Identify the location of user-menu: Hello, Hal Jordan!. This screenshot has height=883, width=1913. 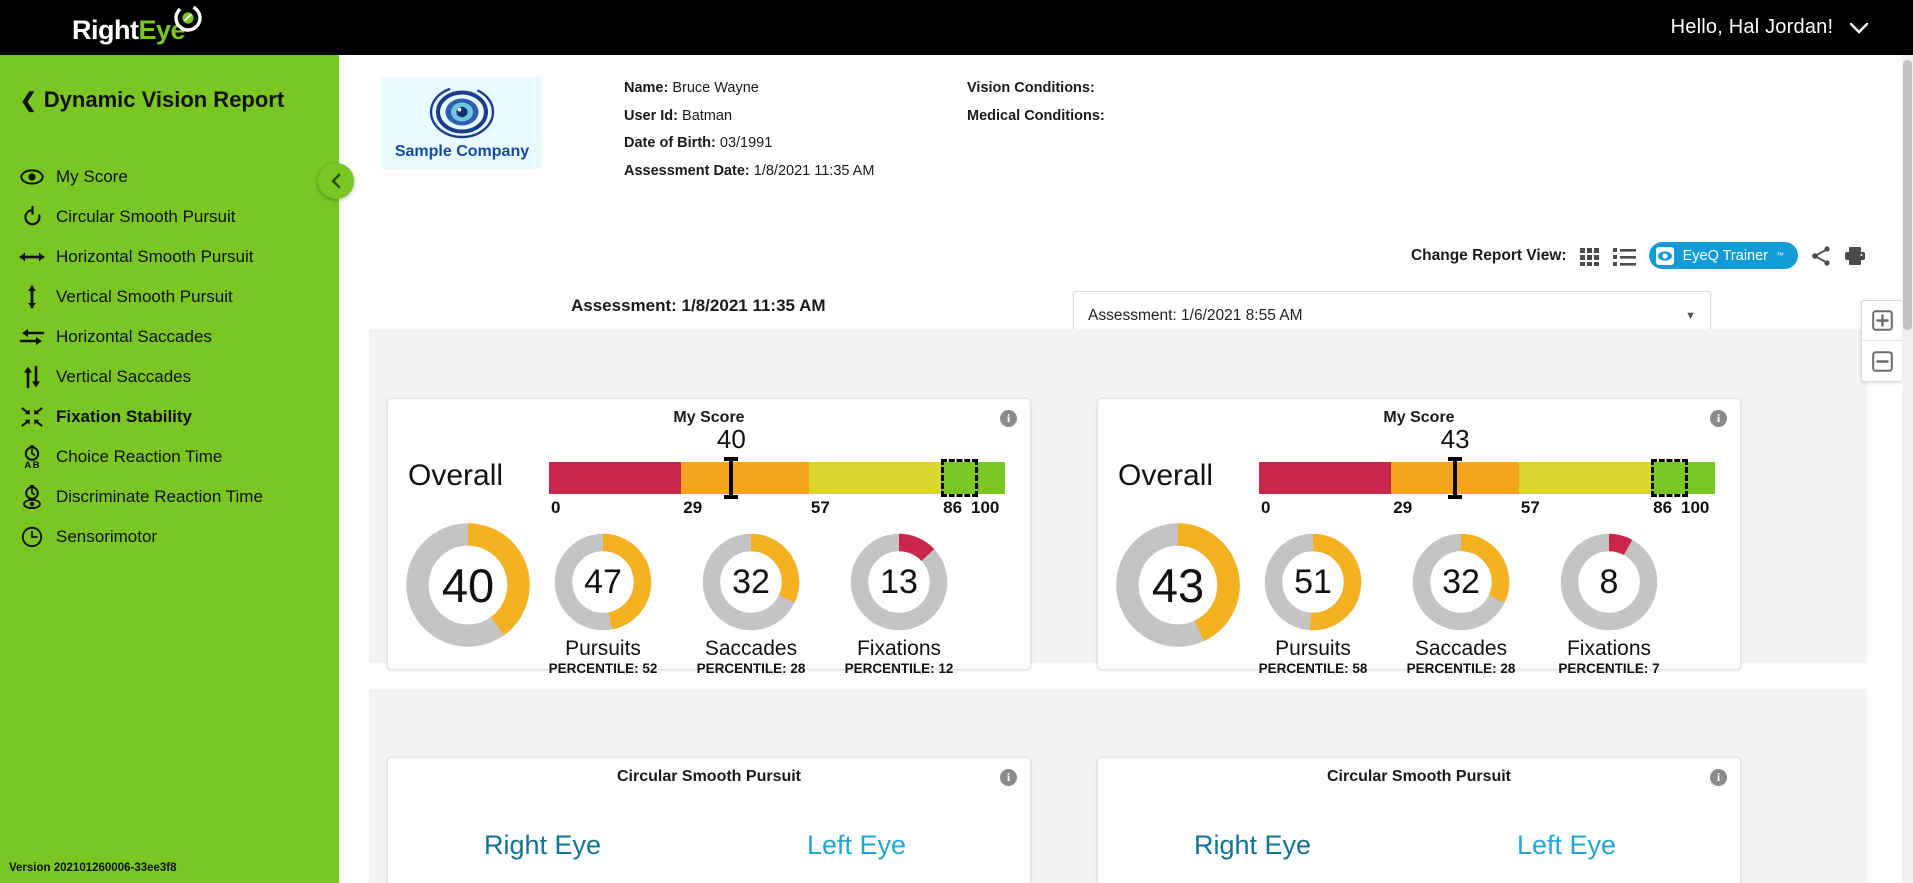
(1770, 28).